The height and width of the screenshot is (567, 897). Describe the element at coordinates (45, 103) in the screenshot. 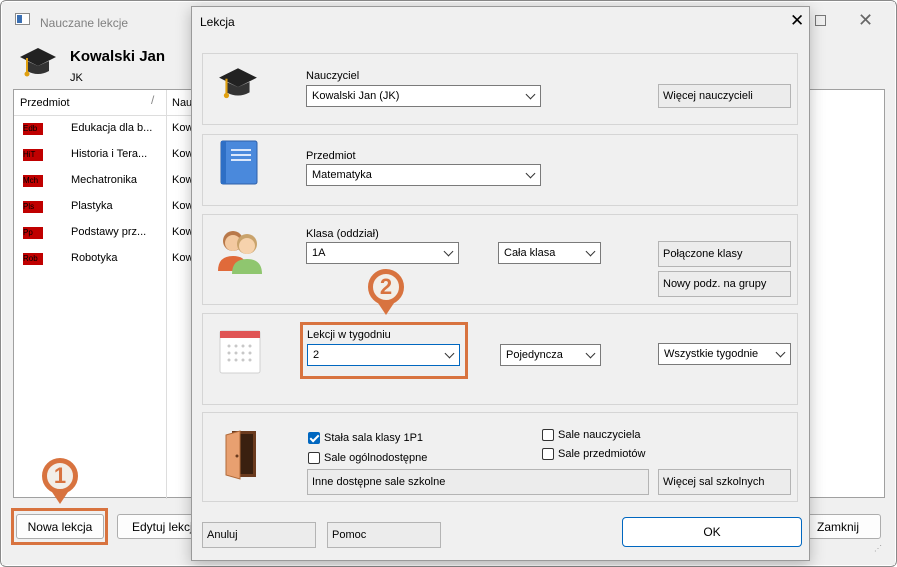

I see `column-header-subject: Przedmiot` at that location.